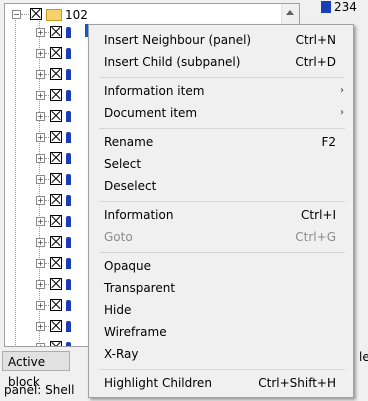 The height and width of the screenshot is (401, 368). I want to click on submenu-arrow-icon: ›, so click(342, 90).